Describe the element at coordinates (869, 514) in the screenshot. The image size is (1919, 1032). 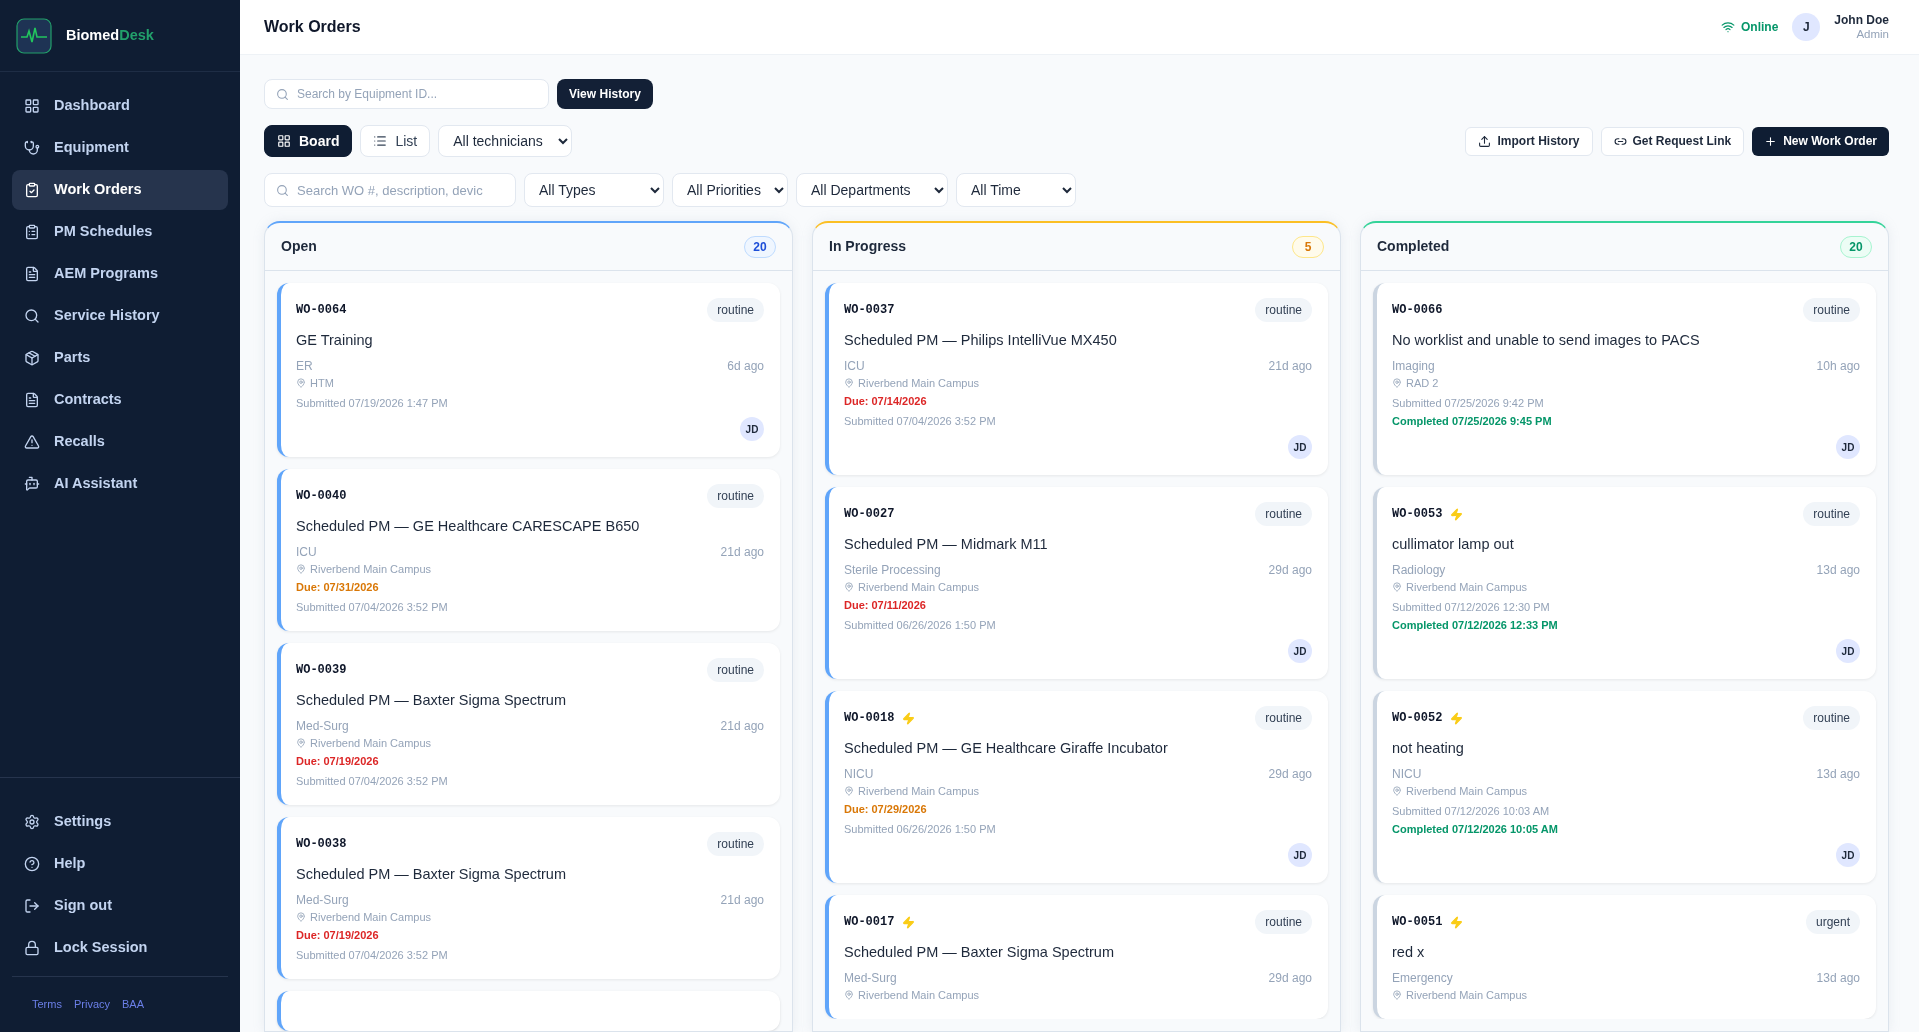
I see `work-order-id: WO-0027` at that location.